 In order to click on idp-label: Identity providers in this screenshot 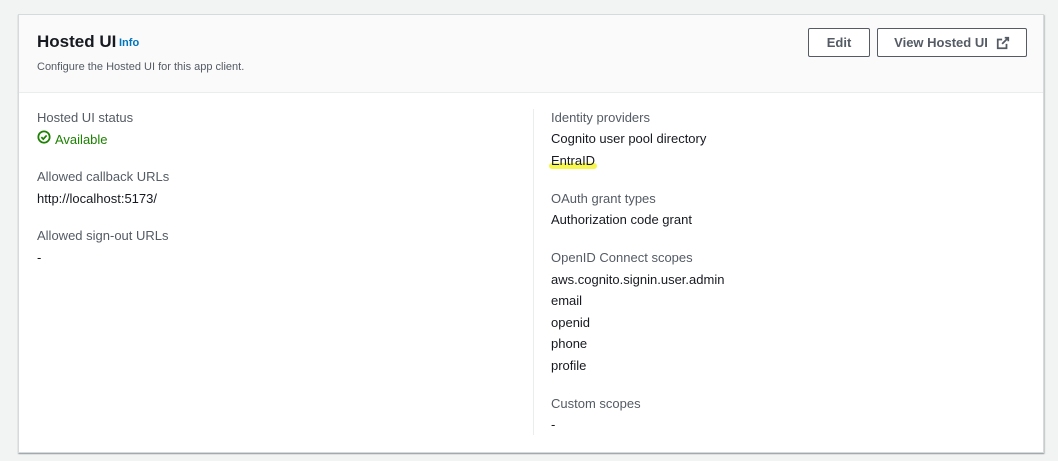, I will do `click(600, 117)`.